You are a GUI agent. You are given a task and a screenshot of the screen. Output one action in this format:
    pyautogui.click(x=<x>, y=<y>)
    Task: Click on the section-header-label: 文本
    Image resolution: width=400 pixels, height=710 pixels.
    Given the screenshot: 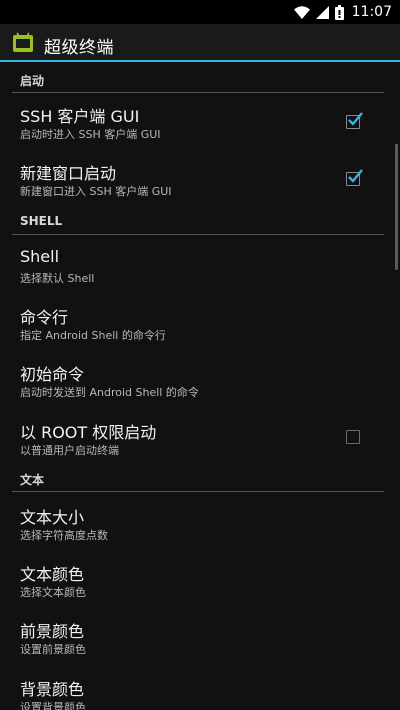 What is the action you would take?
    pyautogui.click(x=32, y=480)
    